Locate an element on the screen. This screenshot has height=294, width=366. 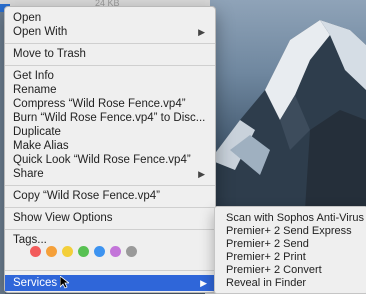
submenu-item-scan-sophos: Scan with Sophos Anti-Virus is located at coordinates (290, 218).